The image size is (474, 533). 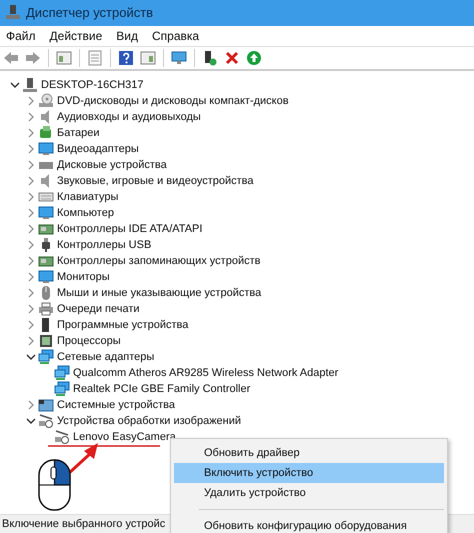 What do you see at coordinates (126, 58) in the screenshot?
I see `help-icon` at bounding box center [126, 58].